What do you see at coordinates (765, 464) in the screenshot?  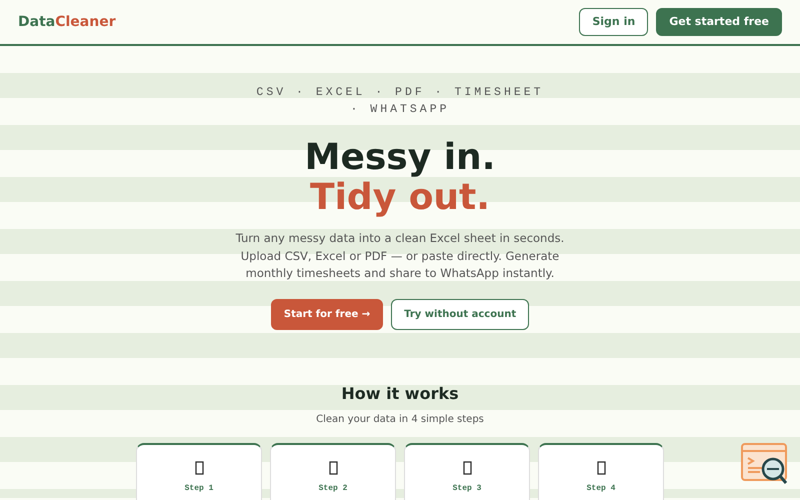 I see `code-search-icon` at bounding box center [765, 464].